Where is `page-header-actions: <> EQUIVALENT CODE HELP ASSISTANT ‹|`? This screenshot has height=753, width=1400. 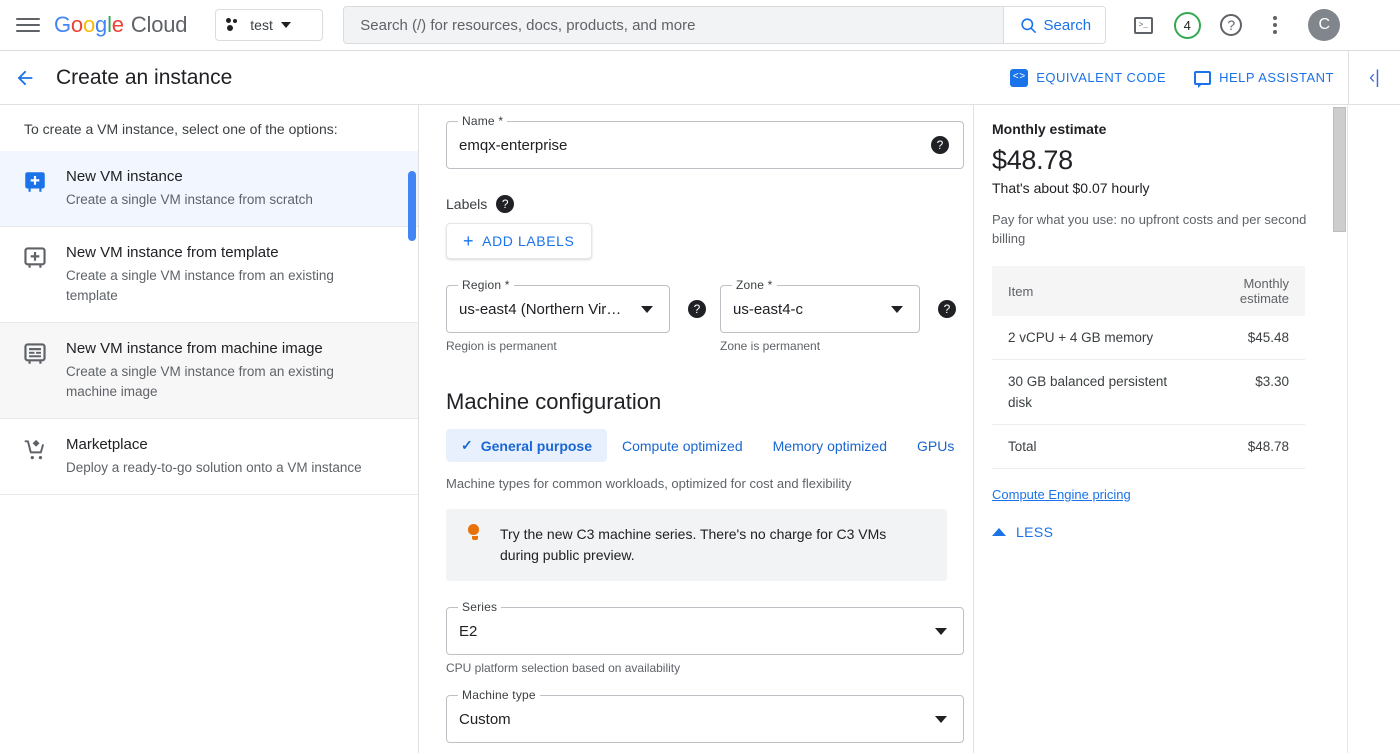 page-header-actions: <> EQUIVALENT CODE HELP ASSISTANT ‹| is located at coordinates (1198, 77).